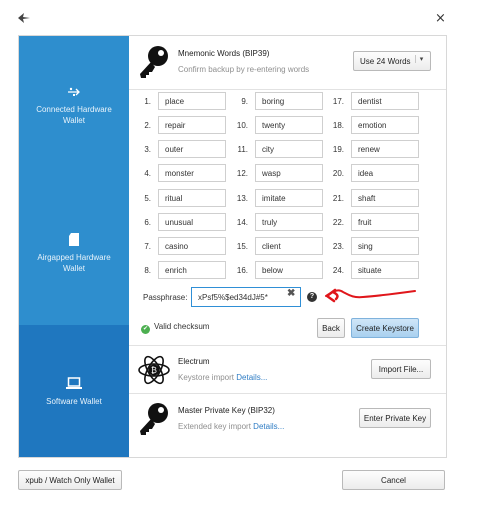 The height and width of the screenshot is (519, 494). Describe the element at coordinates (385, 173) in the screenshot. I see `word-input: idea` at that location.